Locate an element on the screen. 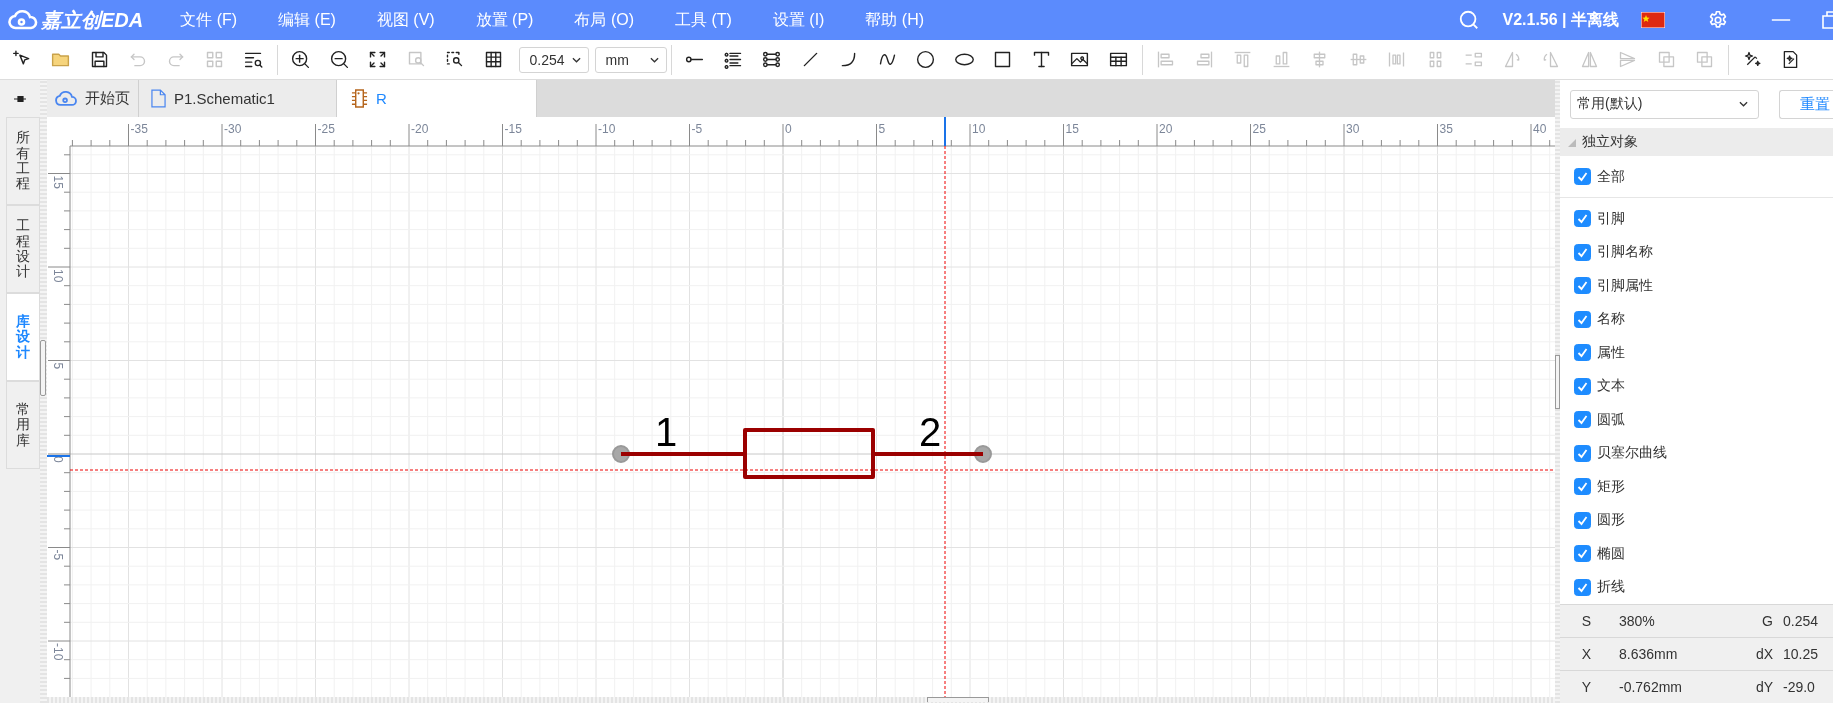 This screenshot has height=703, width=1833. status-value: 380% is located at coordinates (1637, 621).